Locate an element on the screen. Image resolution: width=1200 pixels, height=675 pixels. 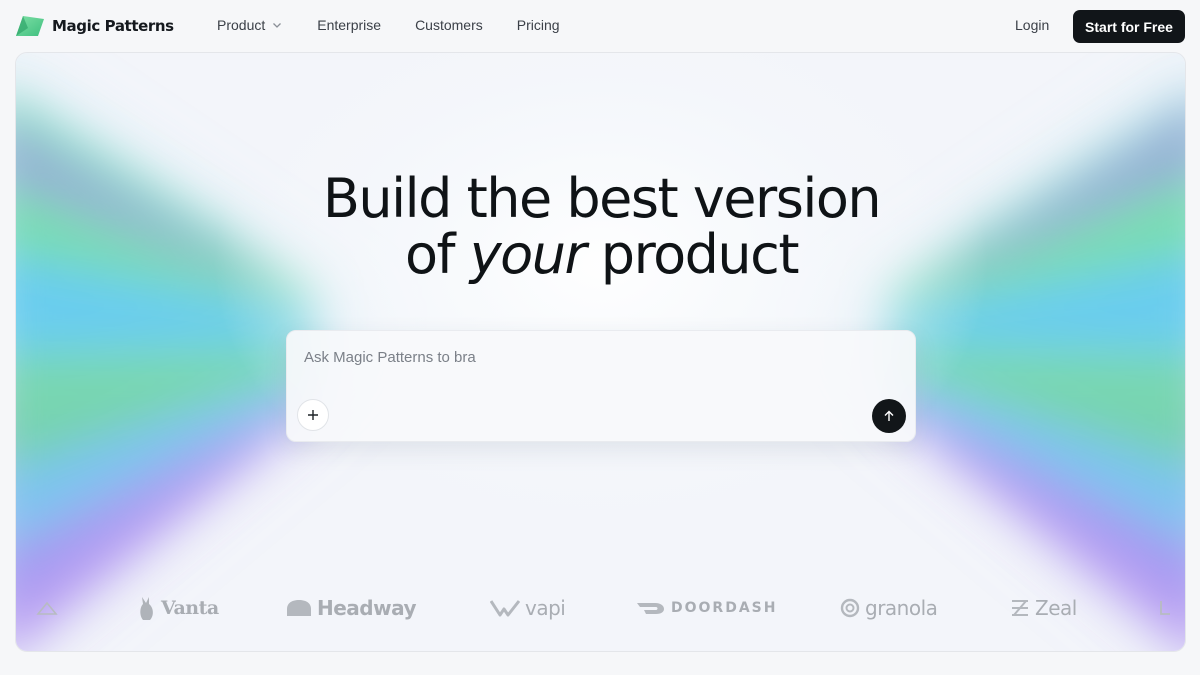
brand-link: Magic Patterns is located at coordinates (94, 26).